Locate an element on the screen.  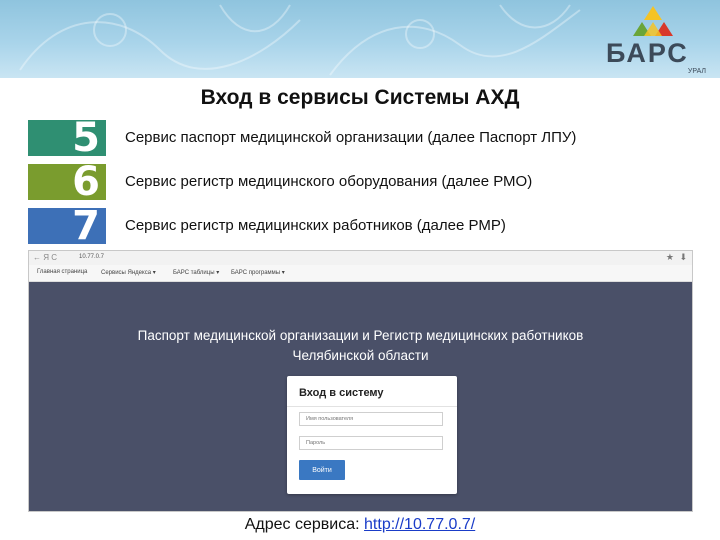
login-card: Вход в систему Войти is located at coordinates (372, 435).